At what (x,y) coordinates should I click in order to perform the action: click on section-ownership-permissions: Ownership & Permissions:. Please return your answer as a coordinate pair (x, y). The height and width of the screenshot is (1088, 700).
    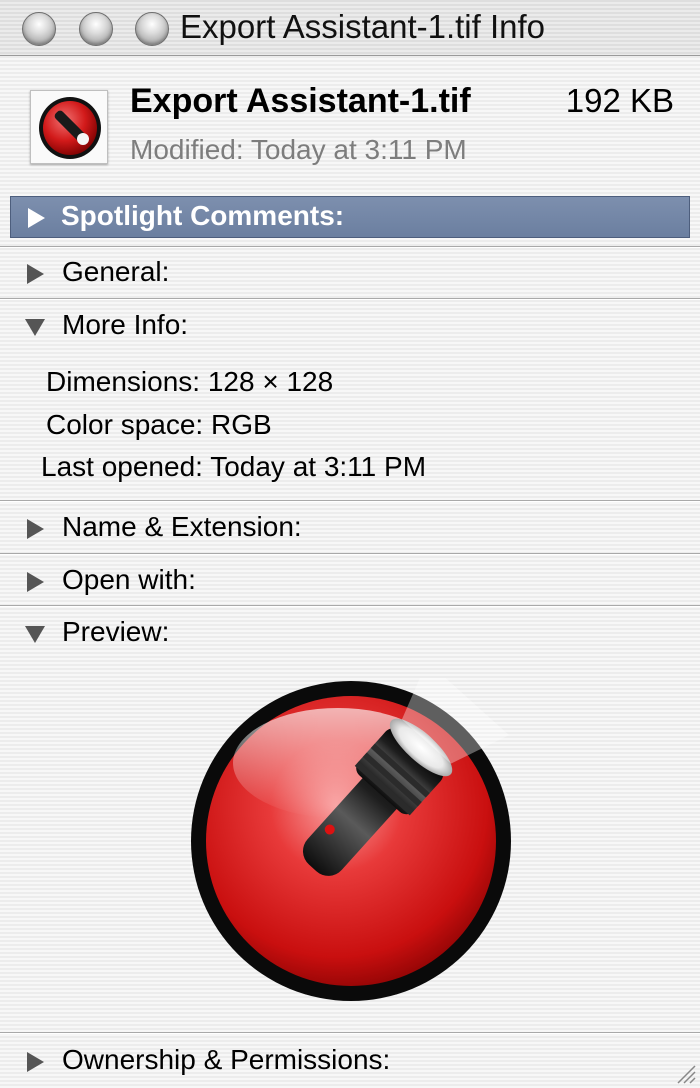
    Looking at the image, I should click on (350, 1062).